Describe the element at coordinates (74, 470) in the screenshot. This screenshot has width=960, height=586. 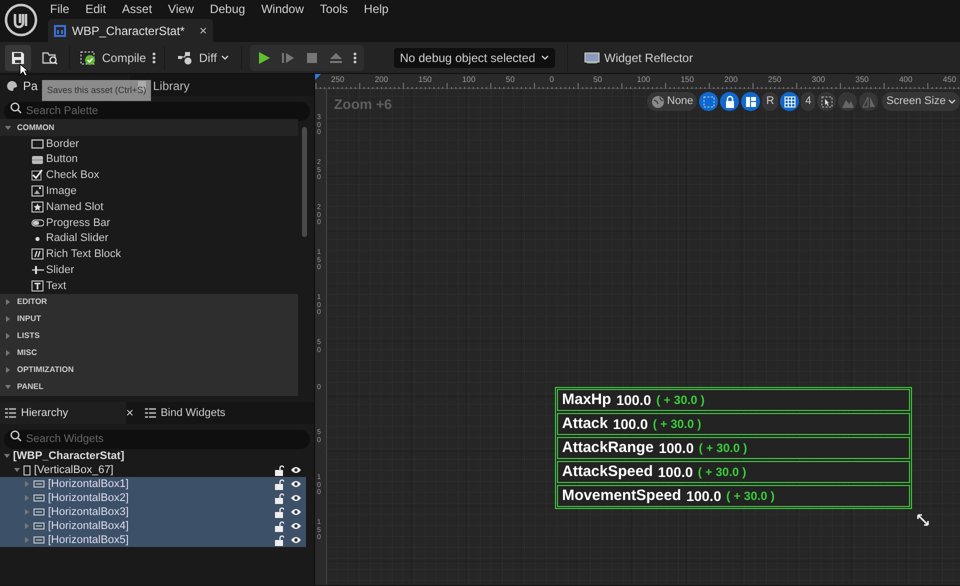
I see `tree-item-label: [VerticalBox_67]` at that location.